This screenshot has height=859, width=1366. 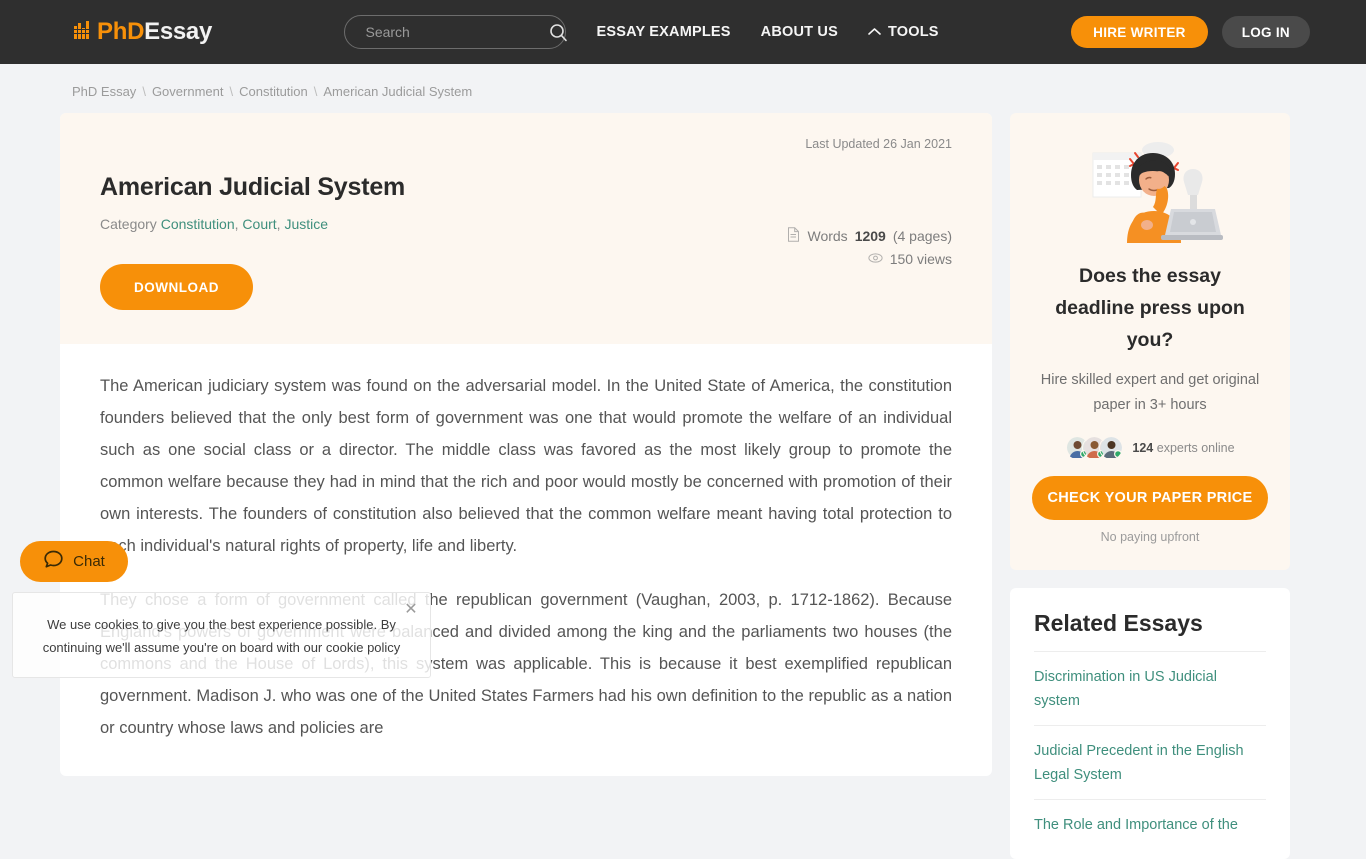 What do you see at coordinates (1265, 32) in the screenshot?
I see `log-in-button: LOG IN` at bounding box center [1265, 32].